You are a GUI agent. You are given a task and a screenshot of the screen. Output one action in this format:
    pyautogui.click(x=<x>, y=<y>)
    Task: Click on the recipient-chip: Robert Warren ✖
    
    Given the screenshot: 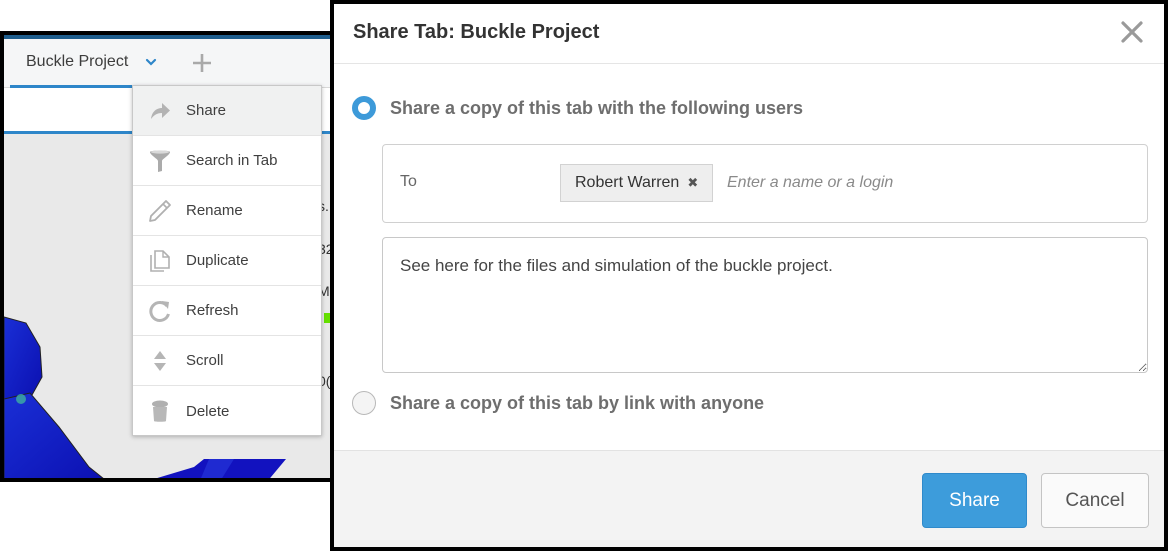 What is the action you would take?
    pyautogui.click(x=637, y=183)
    